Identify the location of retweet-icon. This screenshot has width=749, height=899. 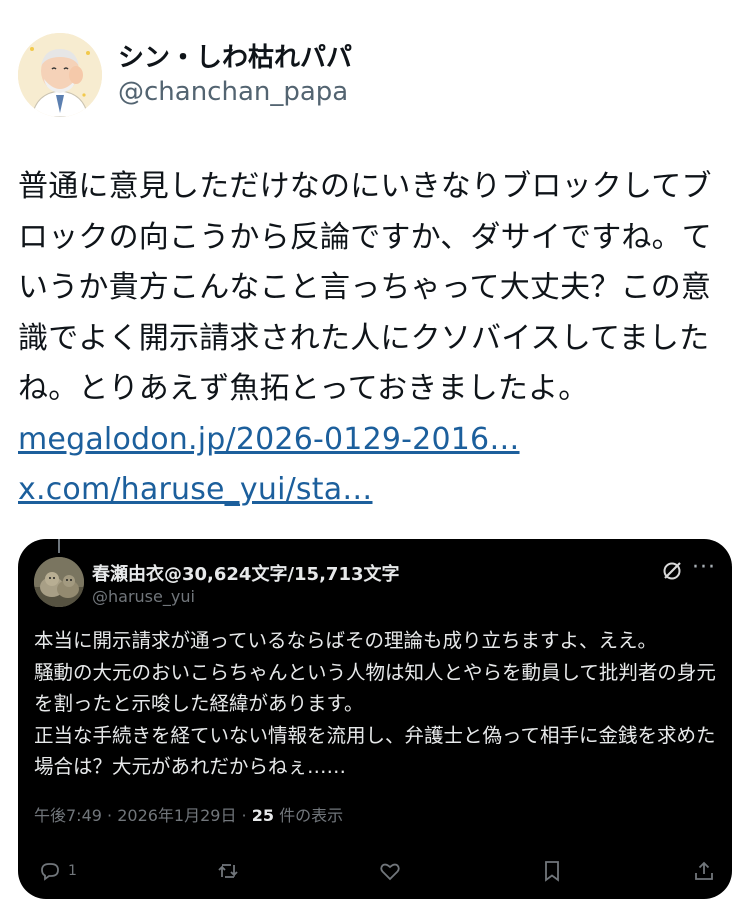
(228, 871).